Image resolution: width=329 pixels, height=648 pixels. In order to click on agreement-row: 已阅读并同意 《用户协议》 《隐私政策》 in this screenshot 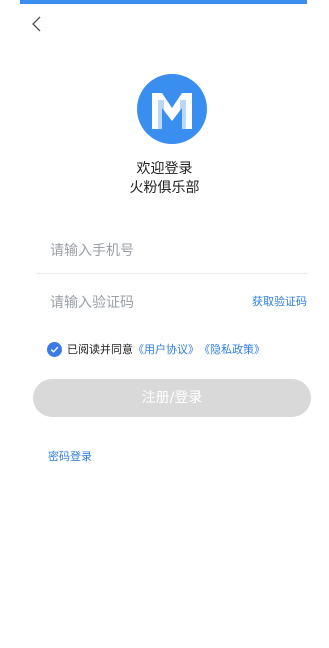, I will do `click(156, 349)`.